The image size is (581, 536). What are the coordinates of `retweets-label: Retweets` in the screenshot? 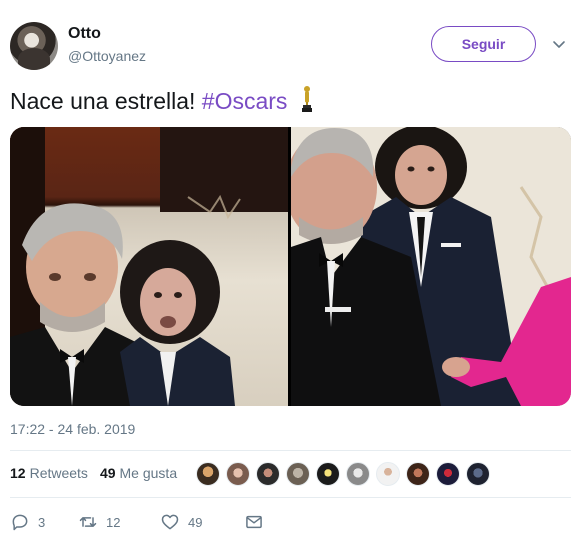 It's located at (58, 473).